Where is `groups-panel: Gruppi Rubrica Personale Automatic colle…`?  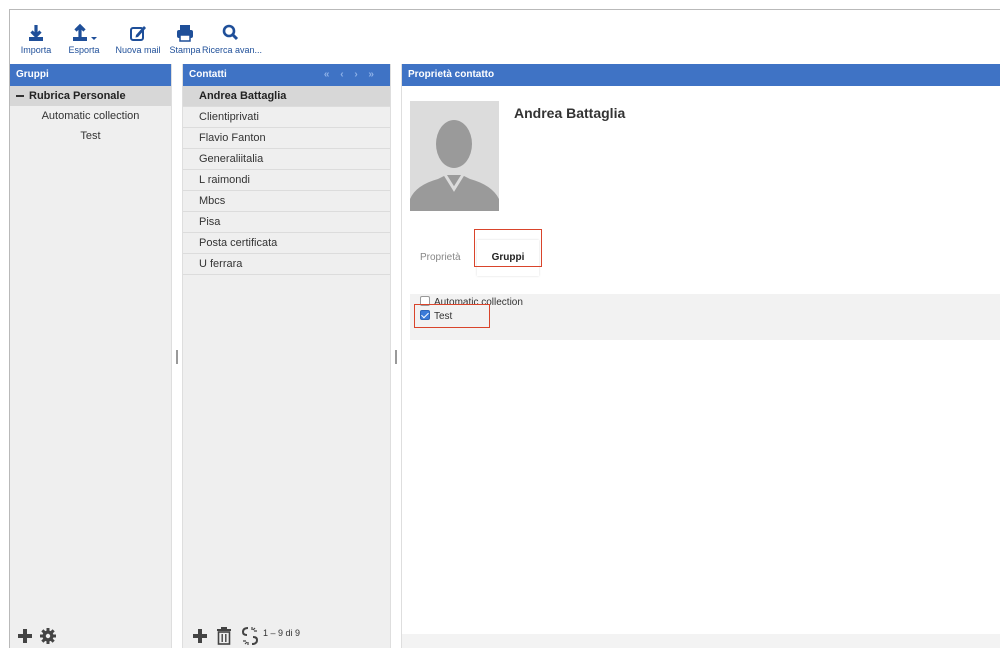
groups-panel: Gruppi Rubrica Personale Automatic colle… is located at coordinates (91, 356).